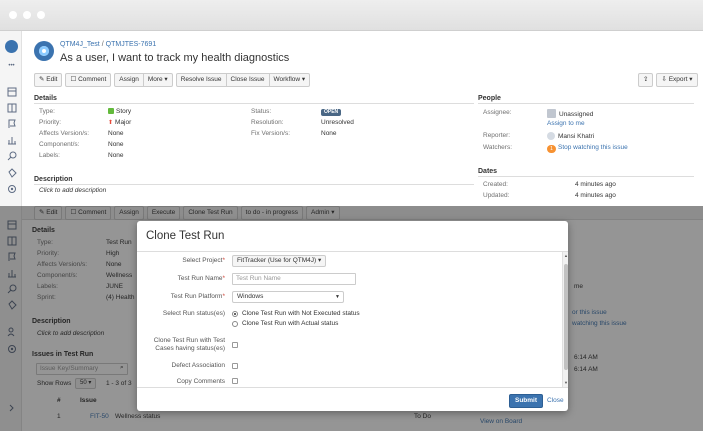  Describe the element at coordinates (50, 122) in the screenshot. I see `priority-label: Priority:` at that location.